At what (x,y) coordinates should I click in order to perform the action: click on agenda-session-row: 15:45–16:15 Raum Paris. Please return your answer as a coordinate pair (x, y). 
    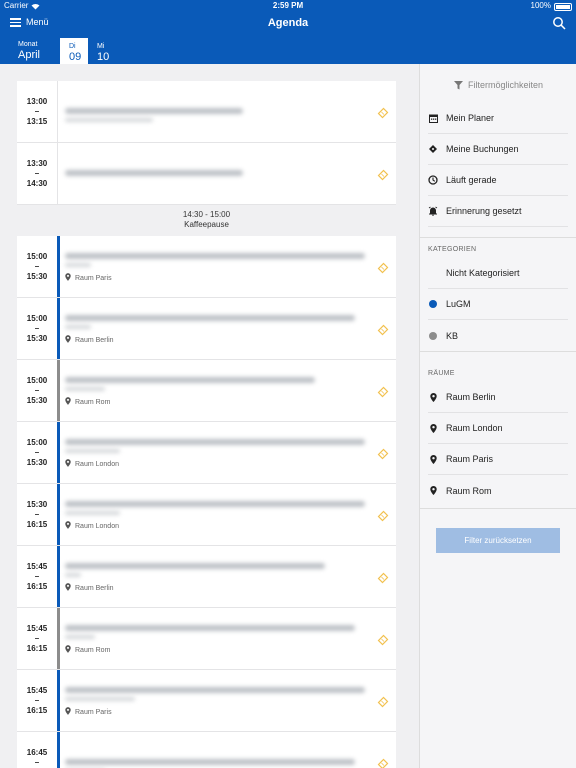
    Looking at the image, I should click on (206, 701).